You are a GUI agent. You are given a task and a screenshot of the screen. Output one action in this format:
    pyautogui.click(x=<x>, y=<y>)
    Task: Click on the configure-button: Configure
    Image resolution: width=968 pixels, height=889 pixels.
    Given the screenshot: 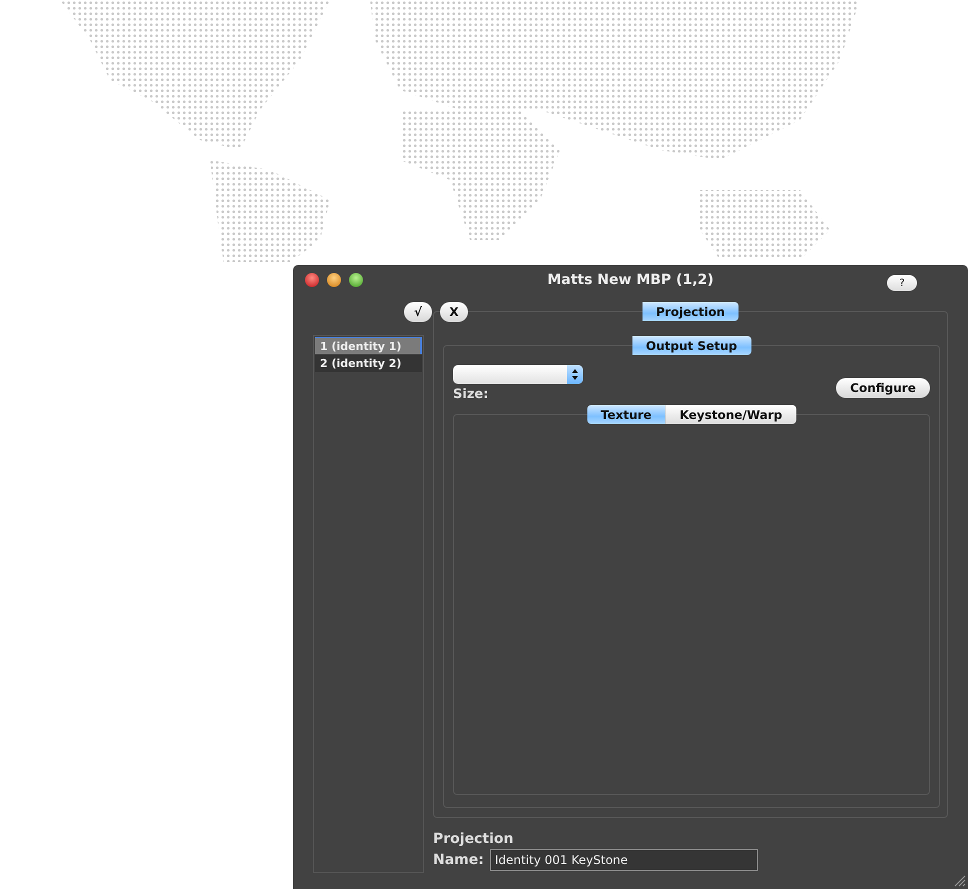 What is the action you would take?
    pyautogui.click(x=883, y=388)
    